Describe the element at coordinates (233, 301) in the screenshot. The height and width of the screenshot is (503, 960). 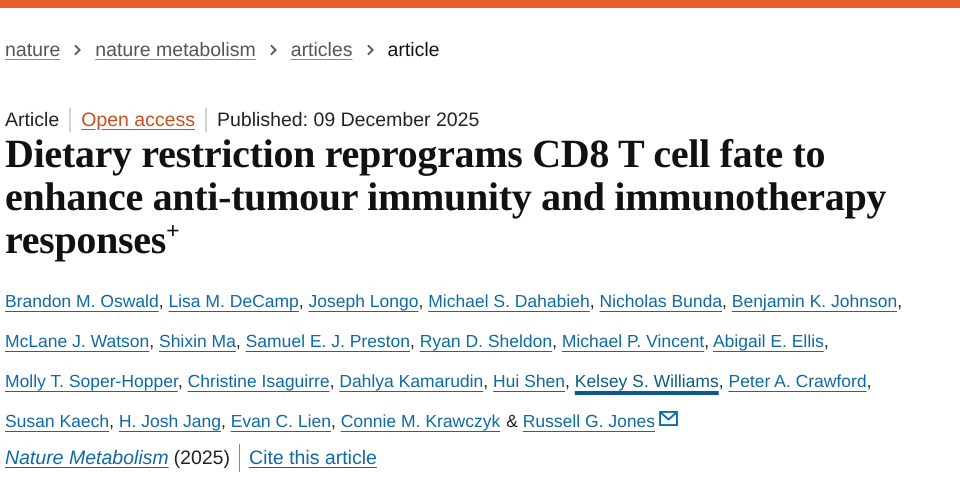
I see `author-link: Lisa M. DeCamp` at that location.